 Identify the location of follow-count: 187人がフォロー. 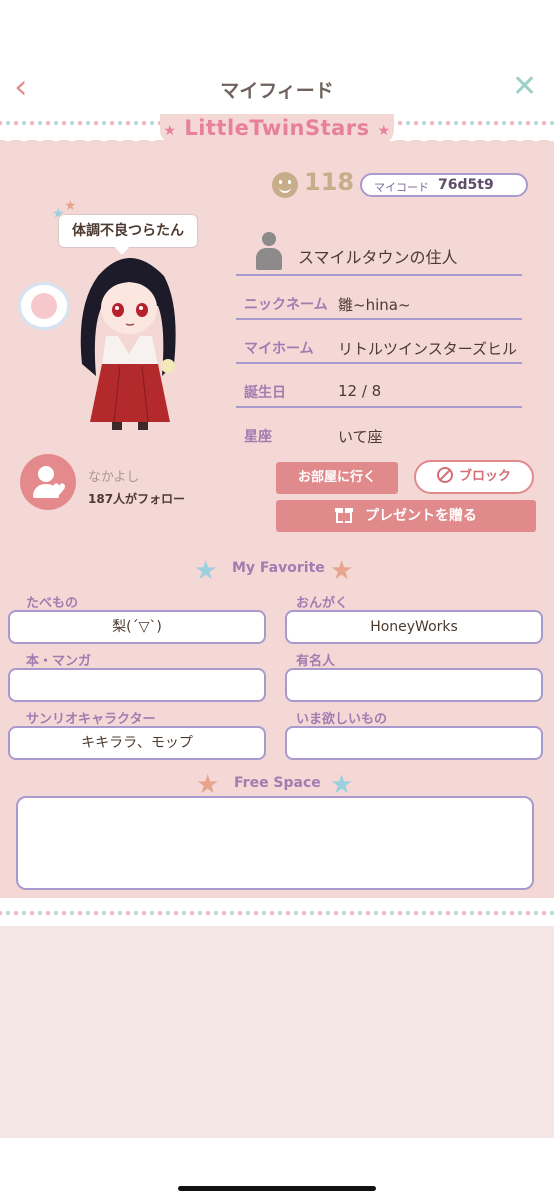
(137, 499).